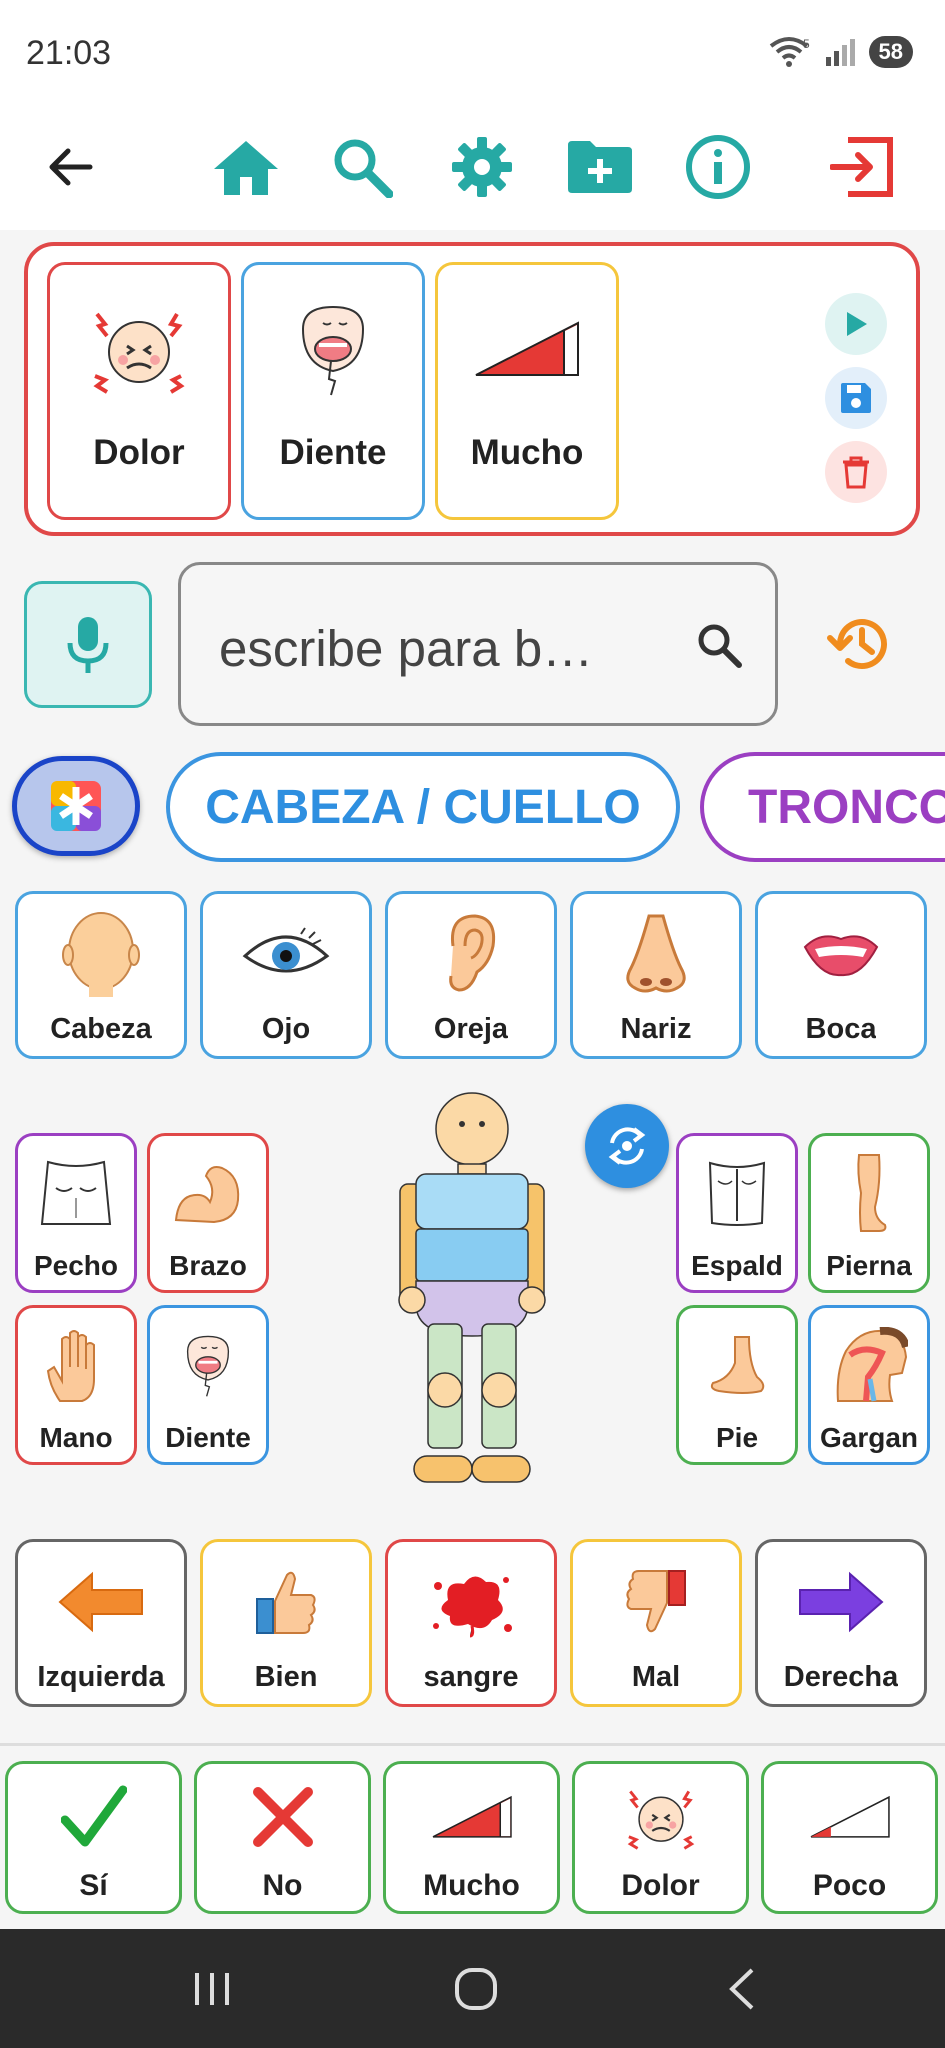 This screenshot has width=945, height=2048. I want to click on descriptor-label: sangre, so click(471, 1677).